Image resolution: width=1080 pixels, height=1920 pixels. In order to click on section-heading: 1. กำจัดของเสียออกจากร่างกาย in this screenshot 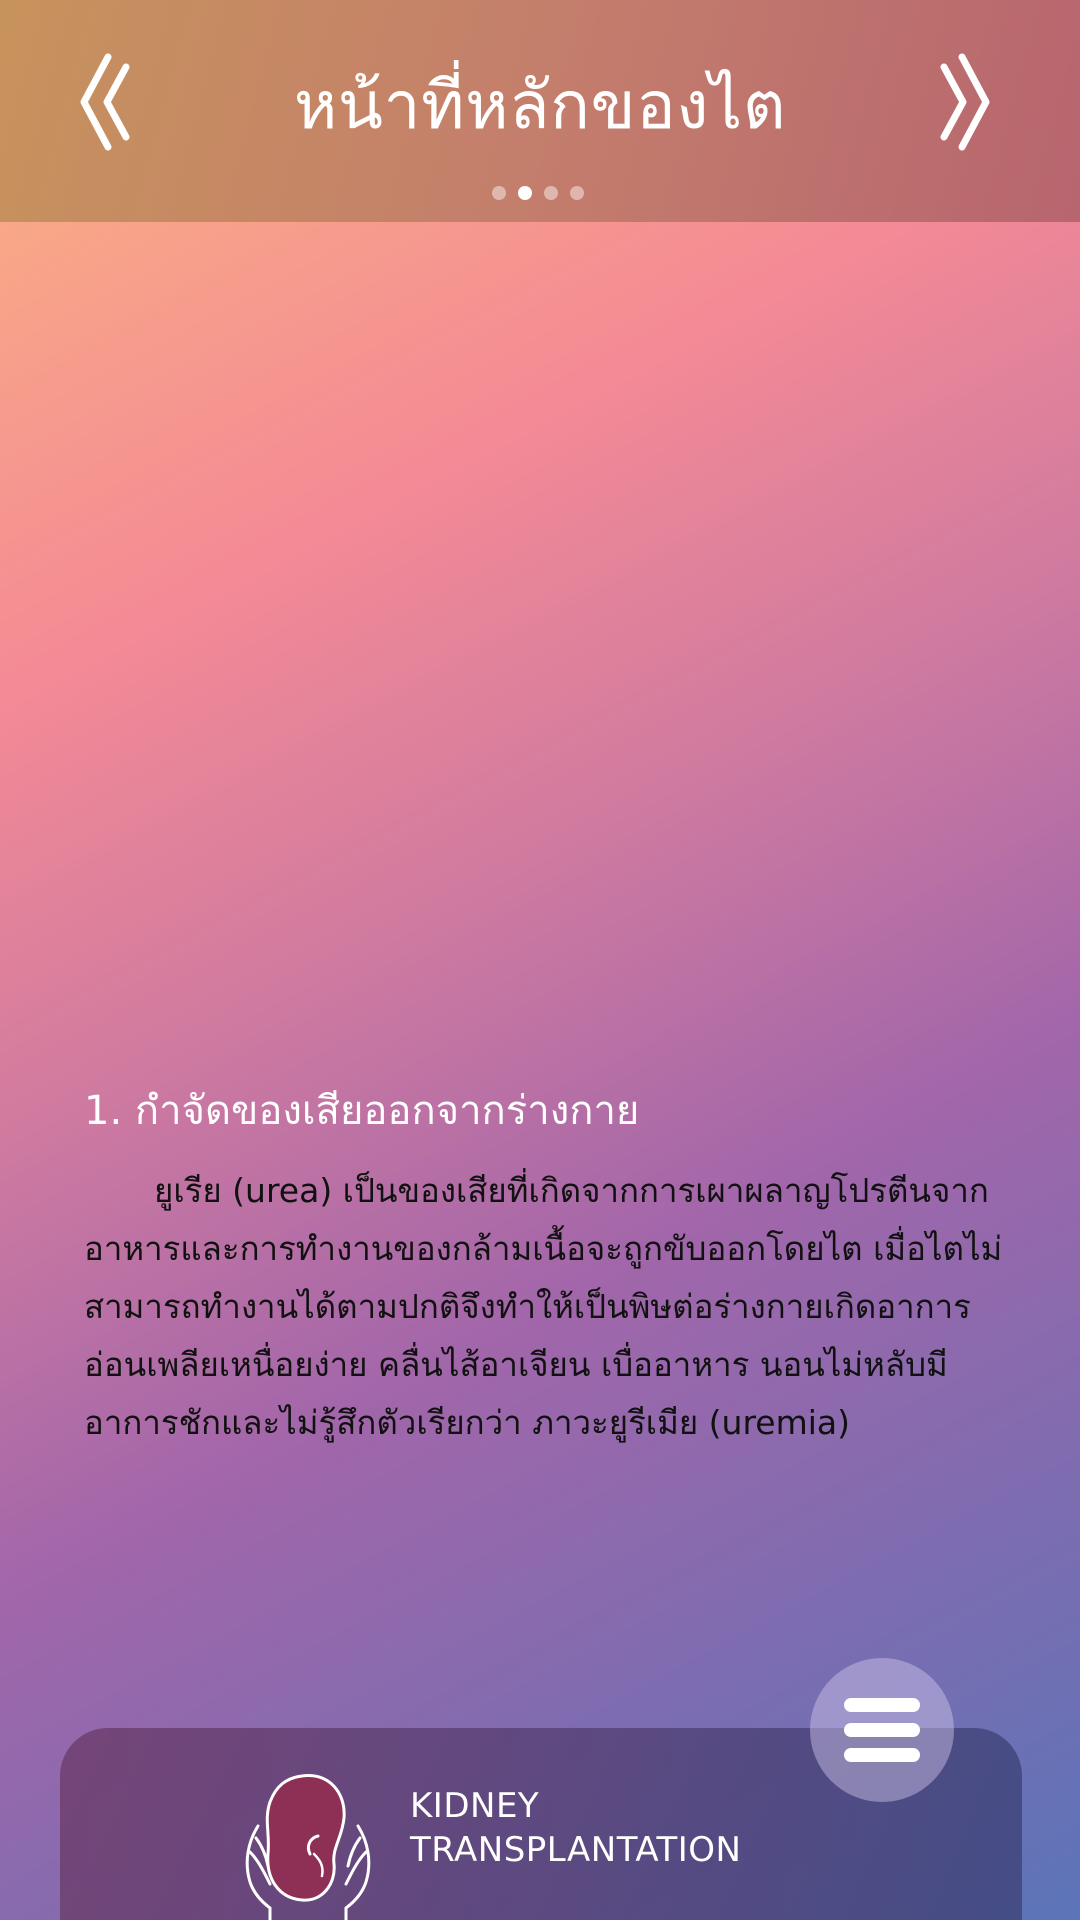, I will do `click(362, 1111)`.